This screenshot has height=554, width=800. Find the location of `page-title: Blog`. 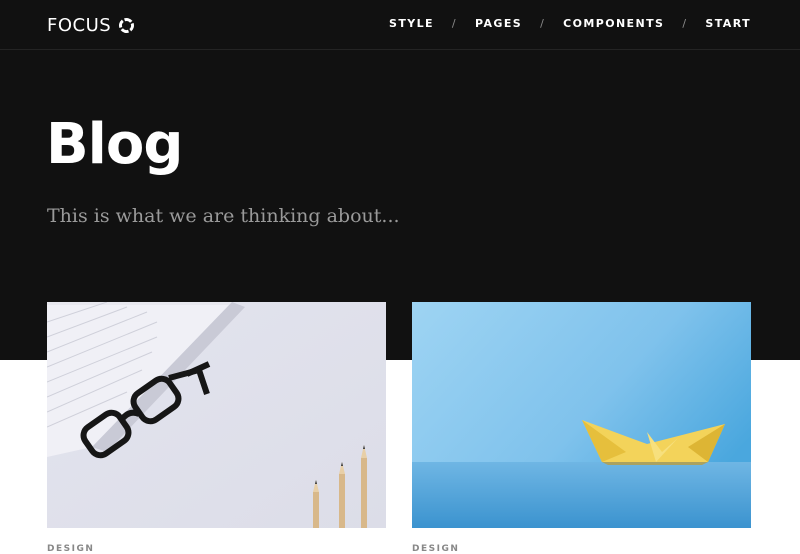

page-title: Blog is located at coordinates (114, 144).